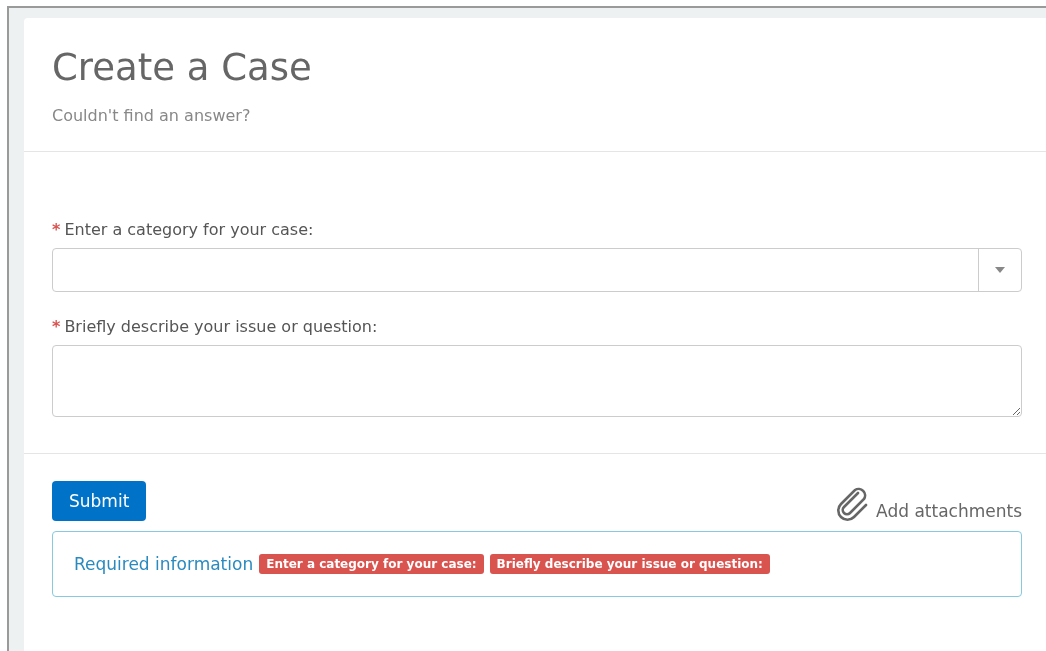 This screenshot has height=651, width=1046. Describe the element at coordinates (537, 381) in the screenshot. I see `description-field` at that location.